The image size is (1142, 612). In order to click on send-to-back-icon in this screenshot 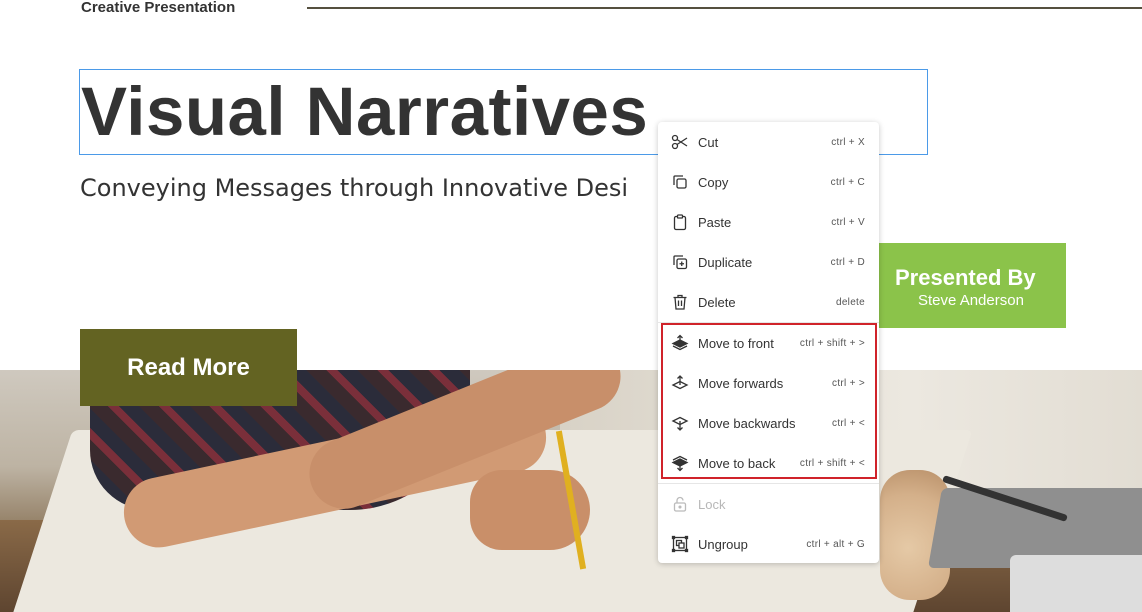, I will do `click(680, 463)`.